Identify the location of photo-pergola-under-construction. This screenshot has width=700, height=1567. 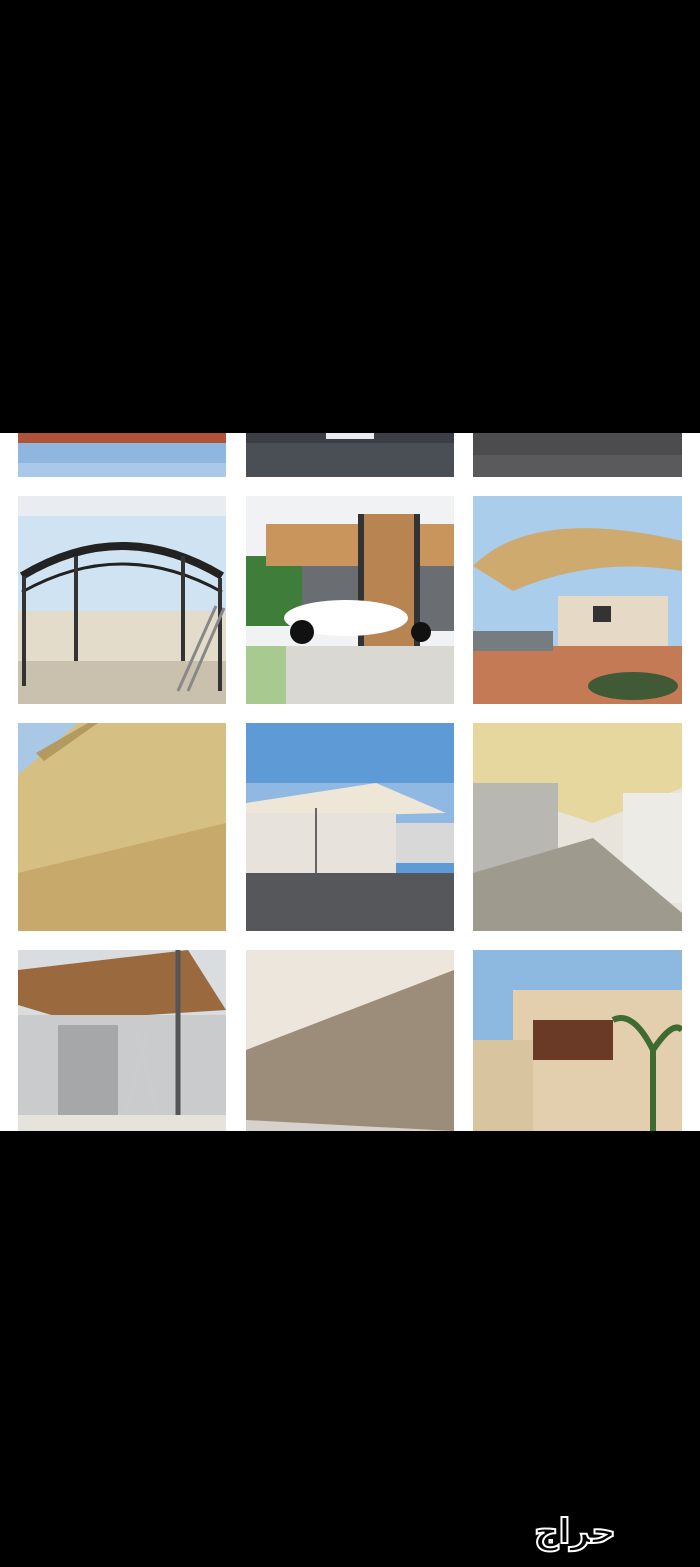
(122, 1040).